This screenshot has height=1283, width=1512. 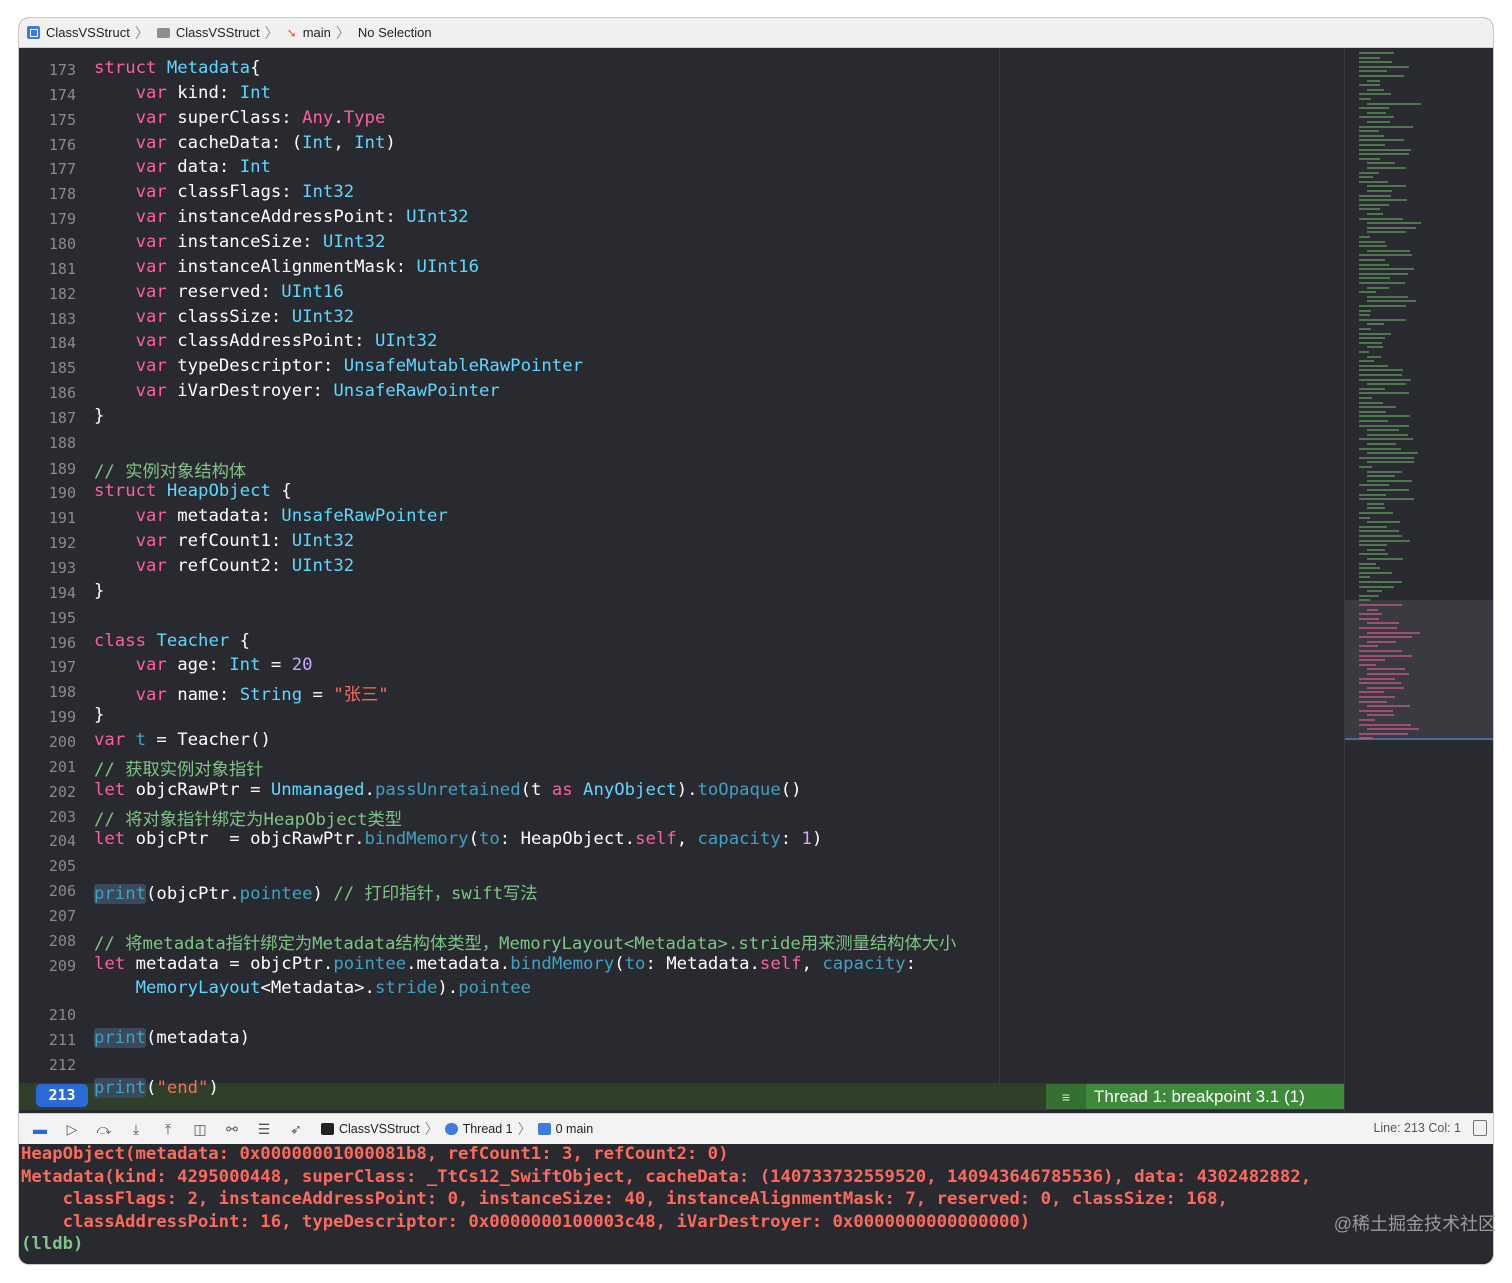 What do you see at coordinates (47, 941) in the screenshot?
I see `line-number: 208` at bounding box center [47, 941].